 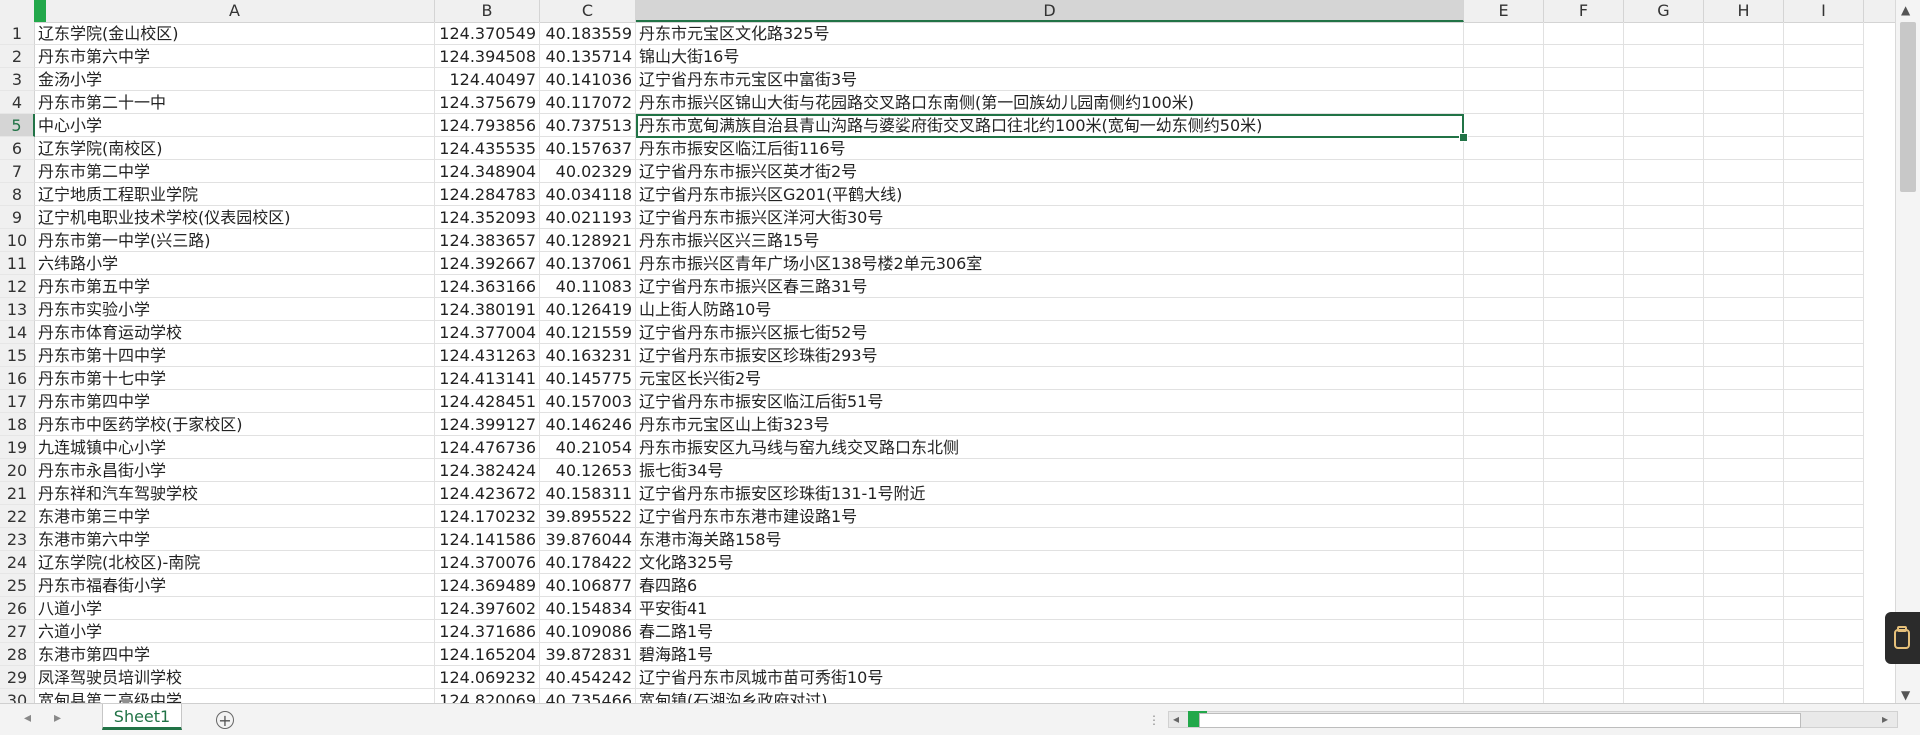 I want to click on cell-c: 40.106877, so click(x=588, y=585).